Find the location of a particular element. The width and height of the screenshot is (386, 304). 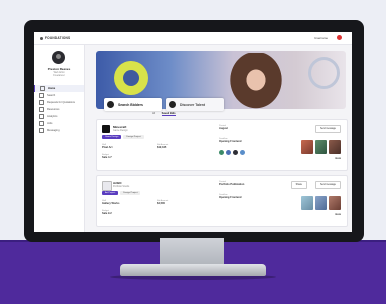

top-bar: FOUNDATIONS Username is located at coordinates (193, 38).